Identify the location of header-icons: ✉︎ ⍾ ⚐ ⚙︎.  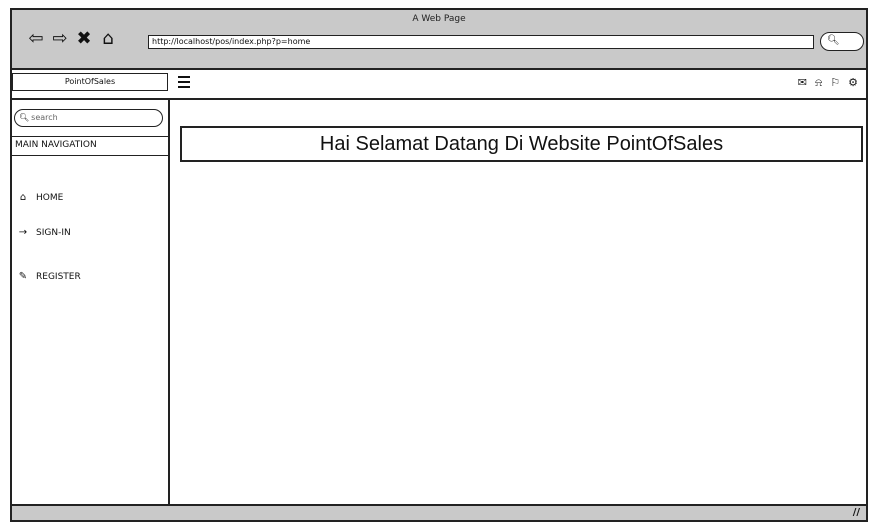
(828, 83).